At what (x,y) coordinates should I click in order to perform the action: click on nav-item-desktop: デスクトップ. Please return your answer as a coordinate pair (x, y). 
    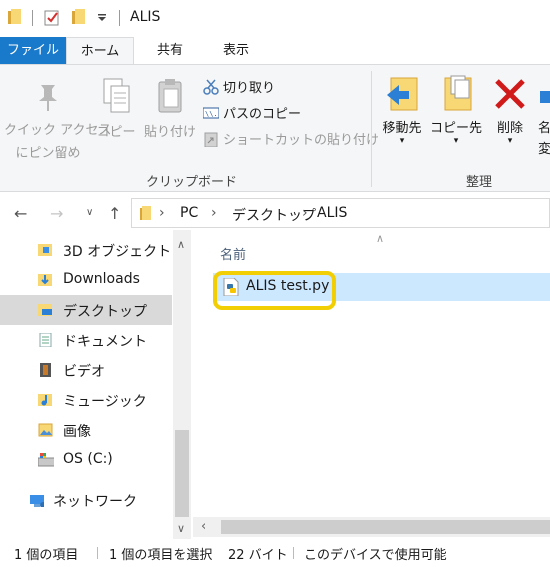
    Looking at the image, I should click on (86, 310).